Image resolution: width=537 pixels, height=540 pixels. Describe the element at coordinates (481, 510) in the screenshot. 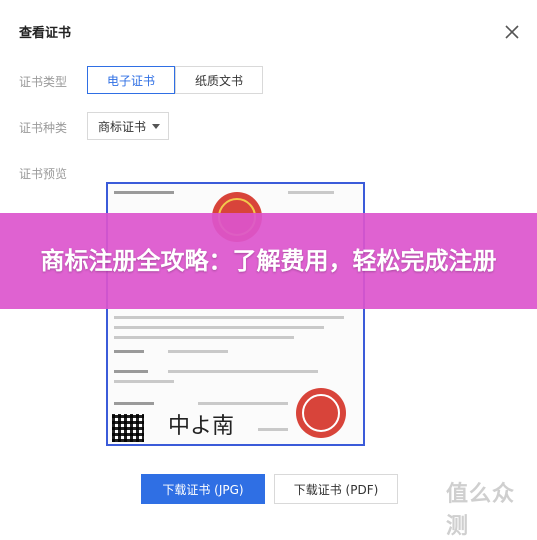

I see `watermark-logo: 值么众测` at that location.